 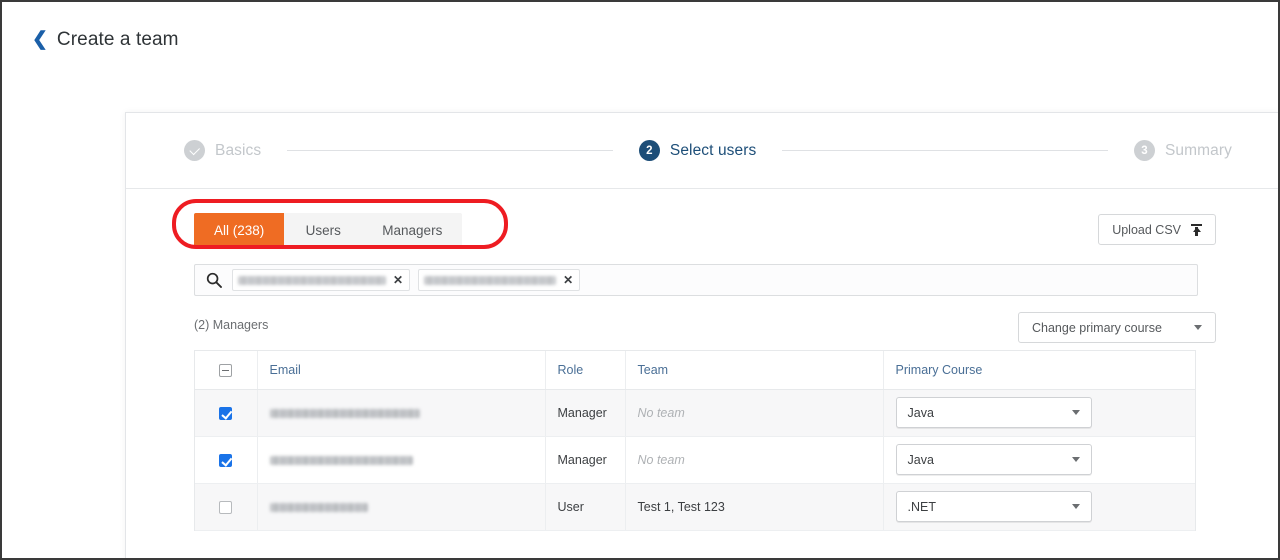 What do you see at coordinates (705, 327) in the screenshot?
I see `table-subheader: (2) Managers Change primary course` at bounding box center [705, 327].